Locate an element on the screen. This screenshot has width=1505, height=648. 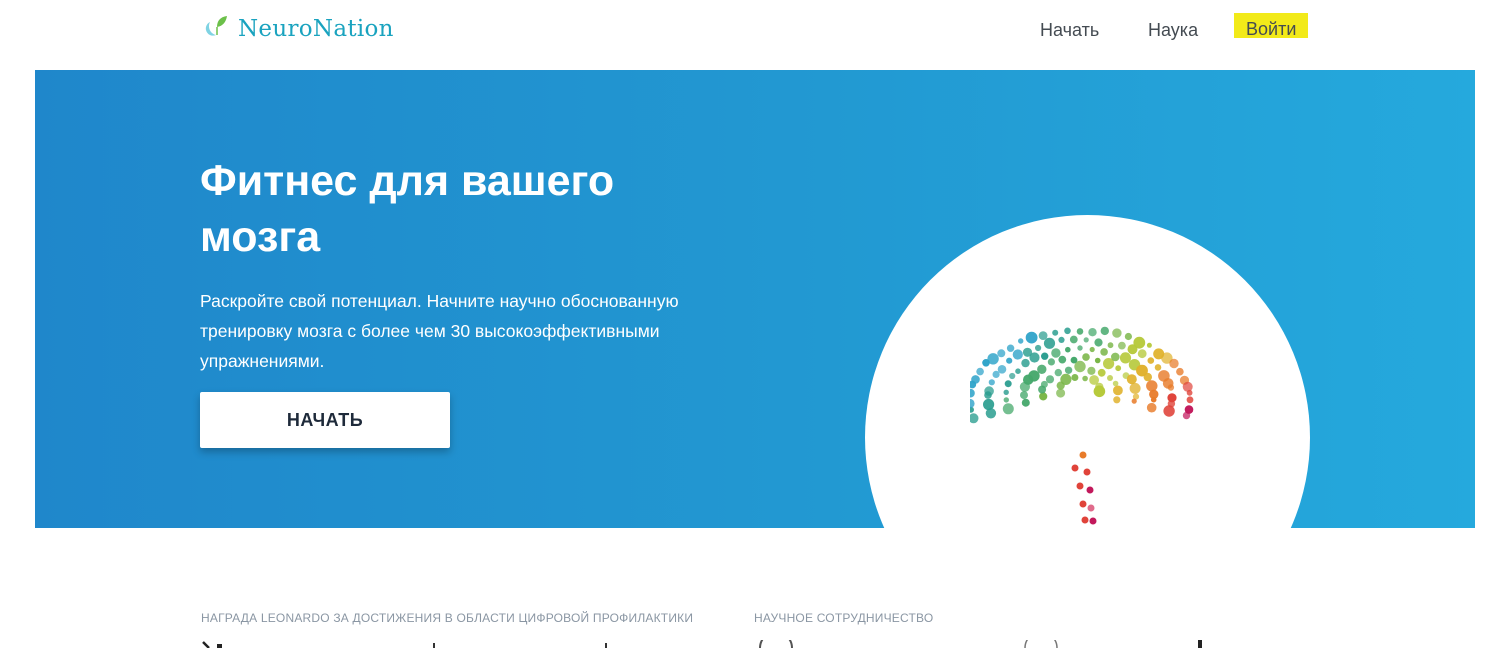
brain-dots-icon is located at coordinates (1082, 425).